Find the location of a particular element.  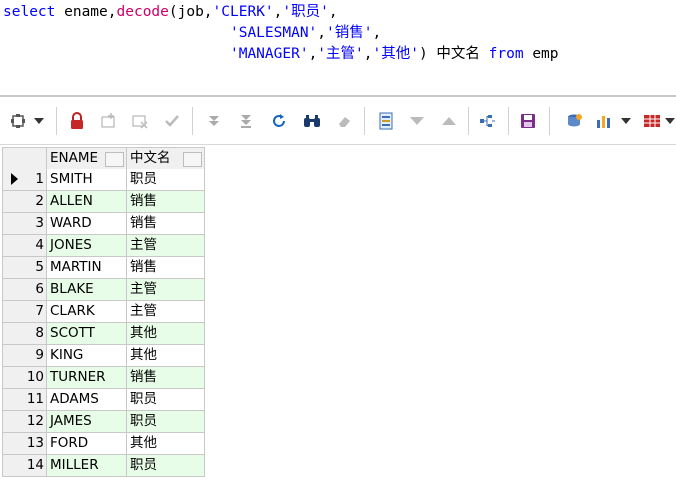

sql-function-decode: decode is located at coordinates (142, 12).